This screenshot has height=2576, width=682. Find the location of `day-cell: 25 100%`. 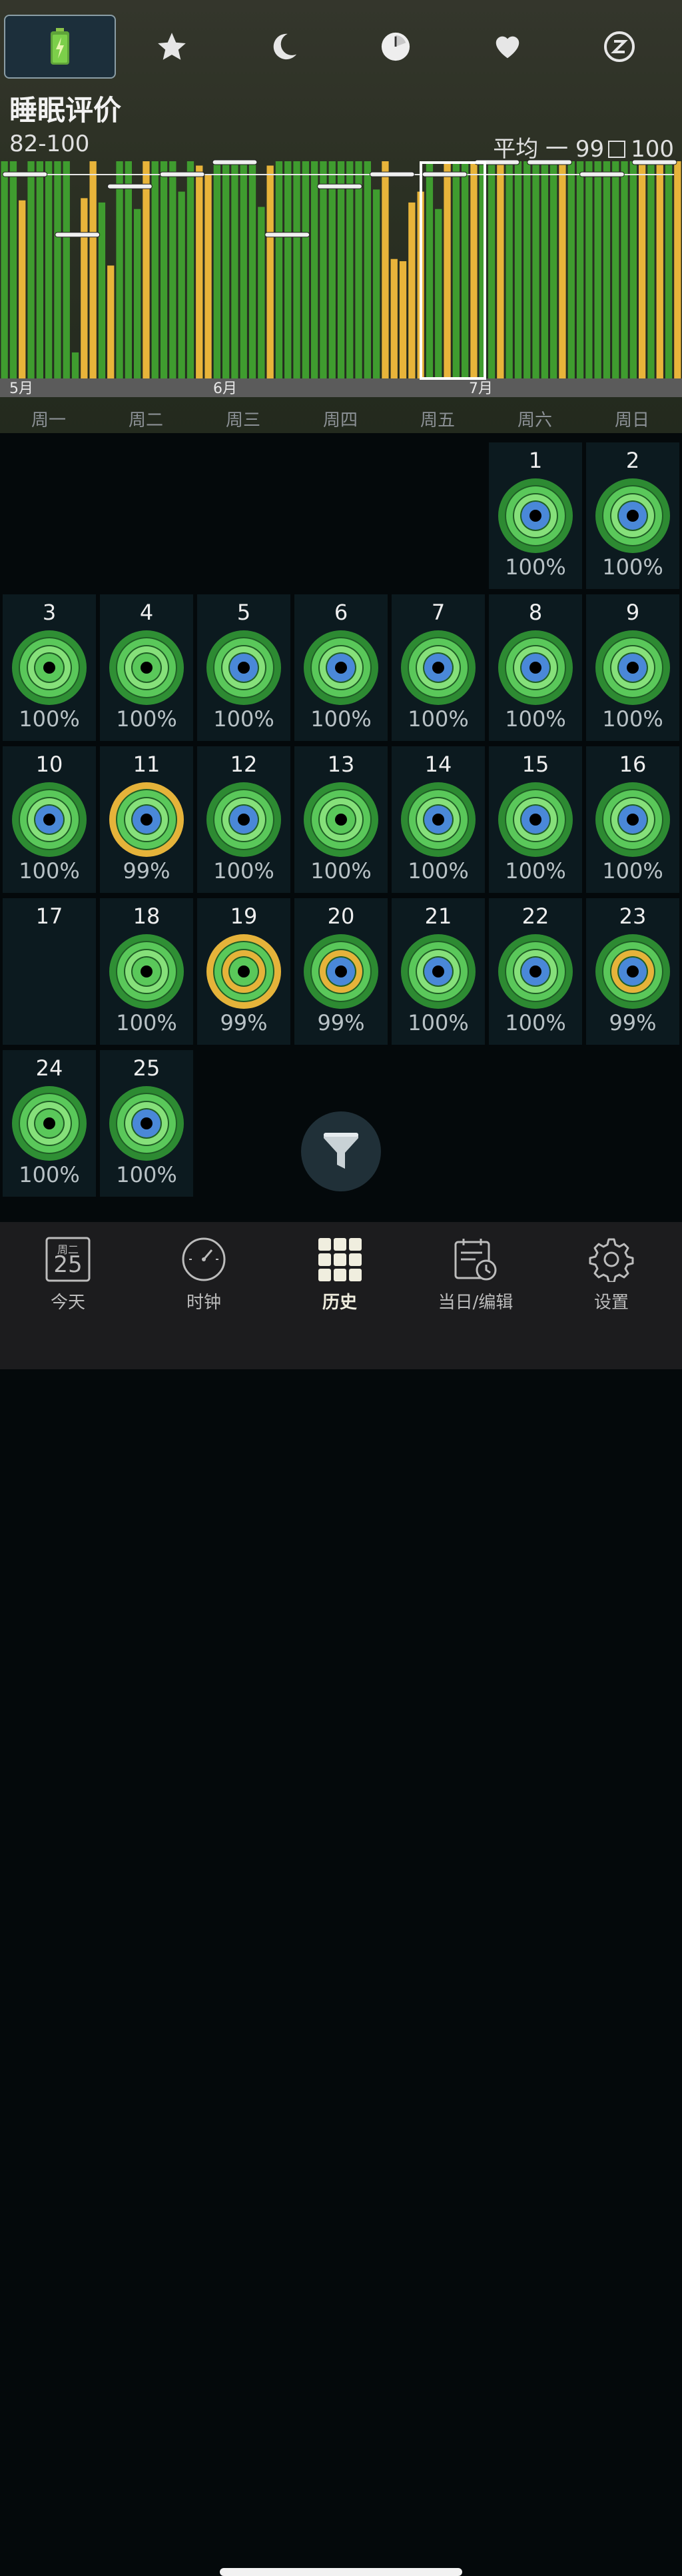

day-cell: 25 100% is located at coordinates (146, 1124).